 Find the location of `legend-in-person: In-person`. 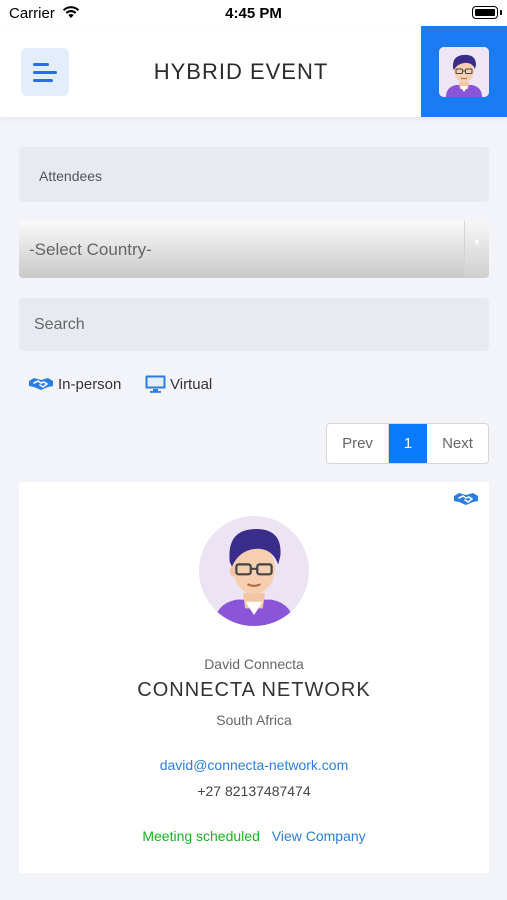

legend-in-person: In-person is located at coordinates (74, 384).